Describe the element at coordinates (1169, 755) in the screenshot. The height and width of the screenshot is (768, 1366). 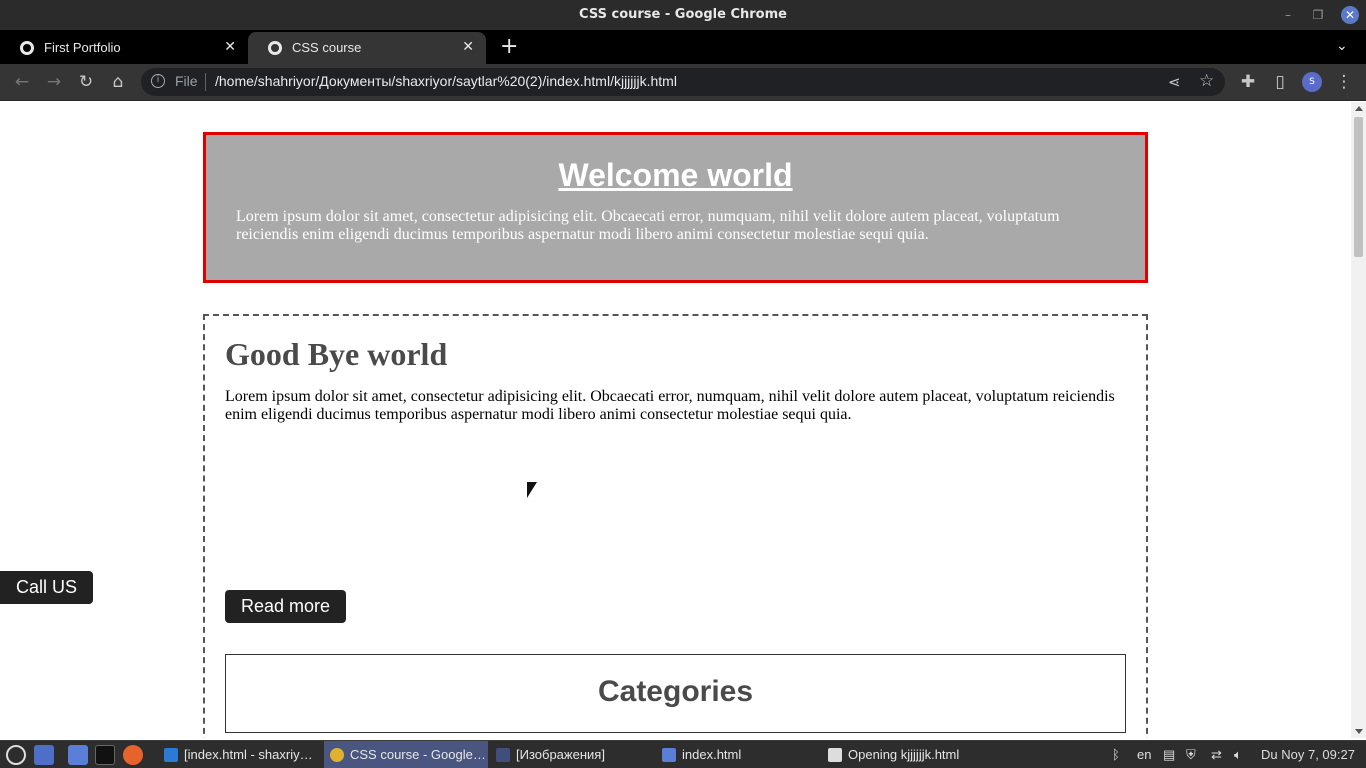
I see `clipboard-icon: ▤` at that location.